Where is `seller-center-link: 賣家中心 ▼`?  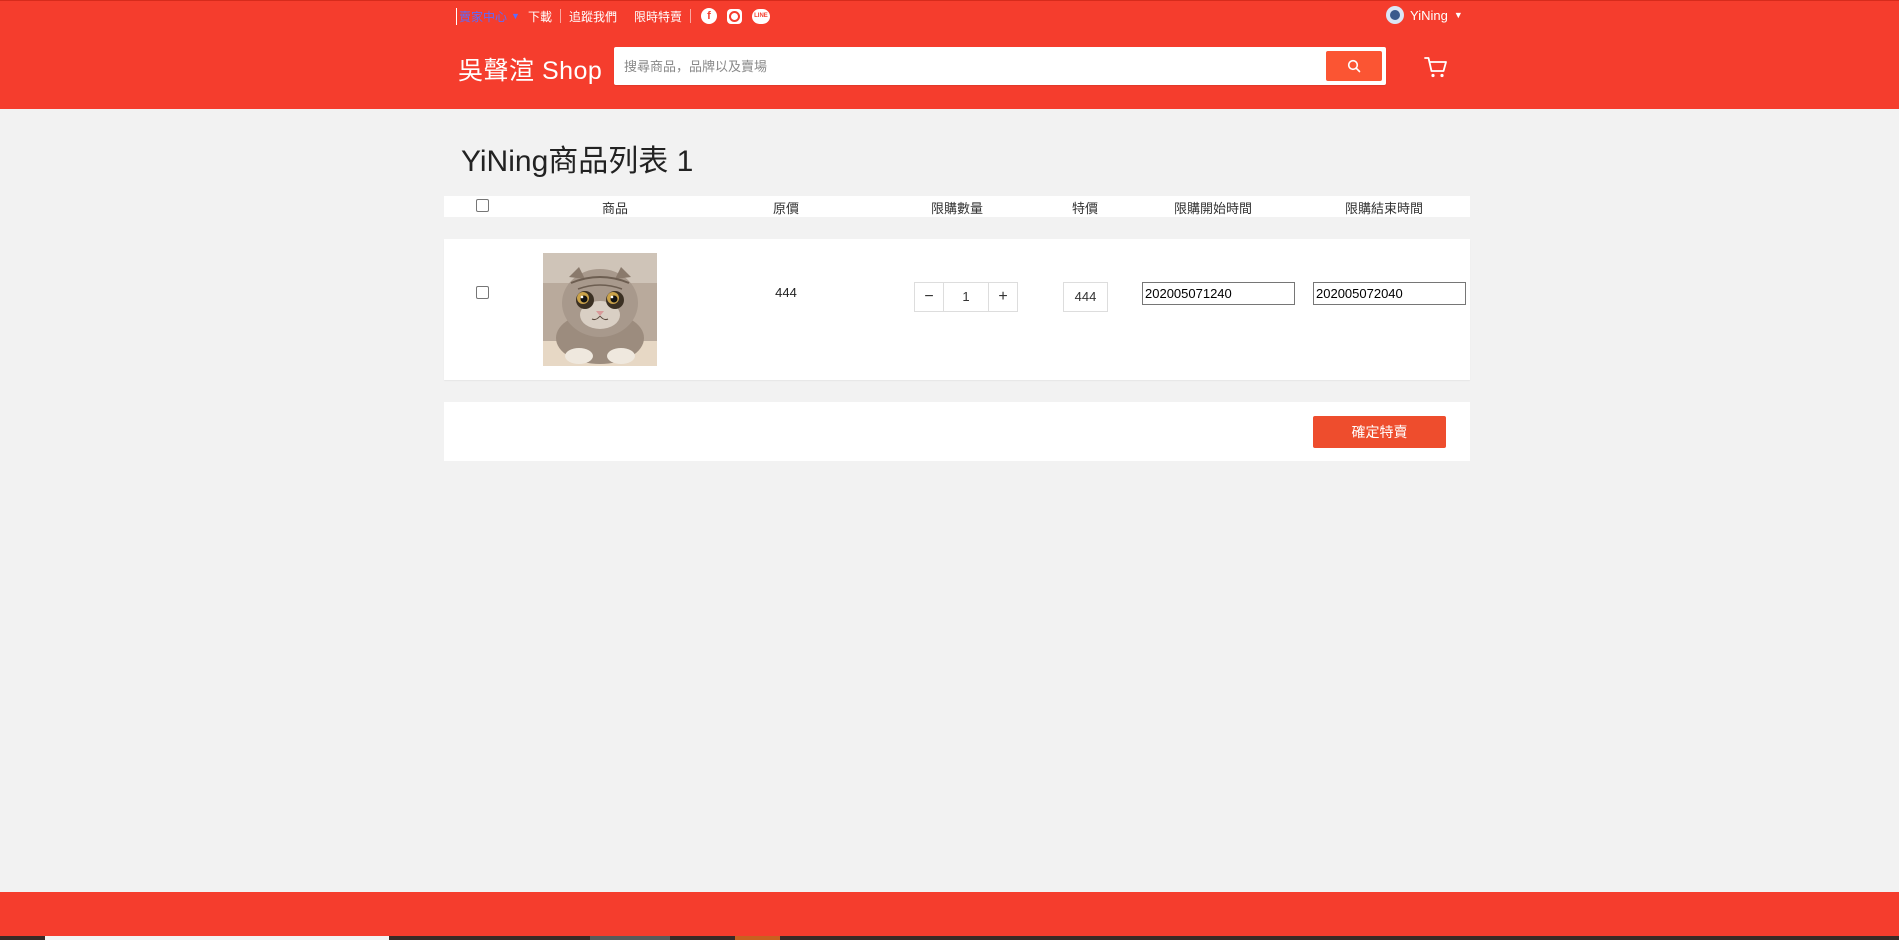
seller-center-link: 賣家中心 ▼ is located at coordinates (488, 16).